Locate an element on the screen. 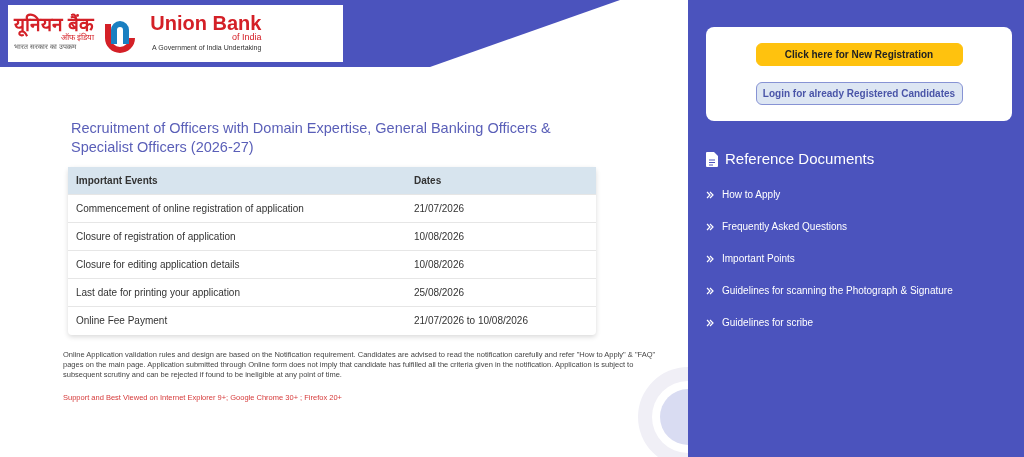 Image resolution: width=1024 pixels, height=457 pixels. document-link: Frequently Asked Questions is located at coordinates (859, 226).